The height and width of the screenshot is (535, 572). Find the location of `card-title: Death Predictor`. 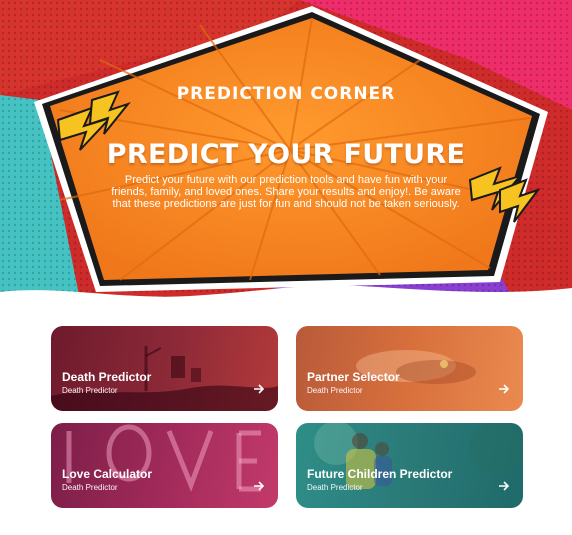

card-title: Death Predictor is located at coordinates (107, 377).